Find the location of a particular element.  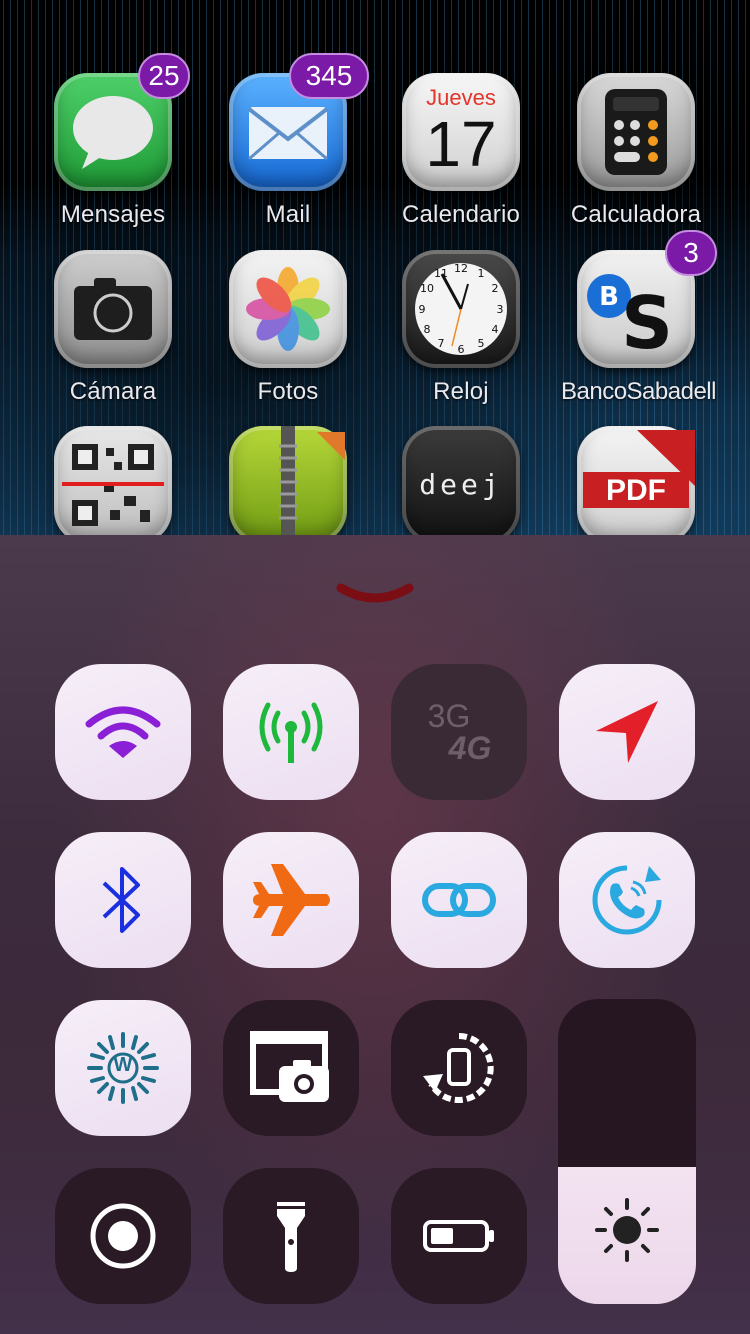

airplane-mode-toggle is located at coordinates (291, 900).